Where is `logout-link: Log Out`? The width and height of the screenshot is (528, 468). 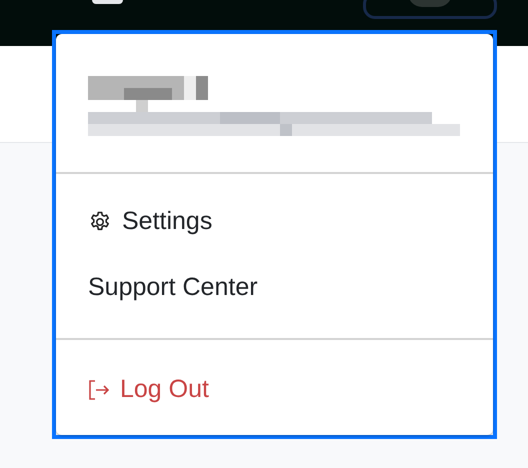
logout-link: Log Out is located at coordinates (132, 390).